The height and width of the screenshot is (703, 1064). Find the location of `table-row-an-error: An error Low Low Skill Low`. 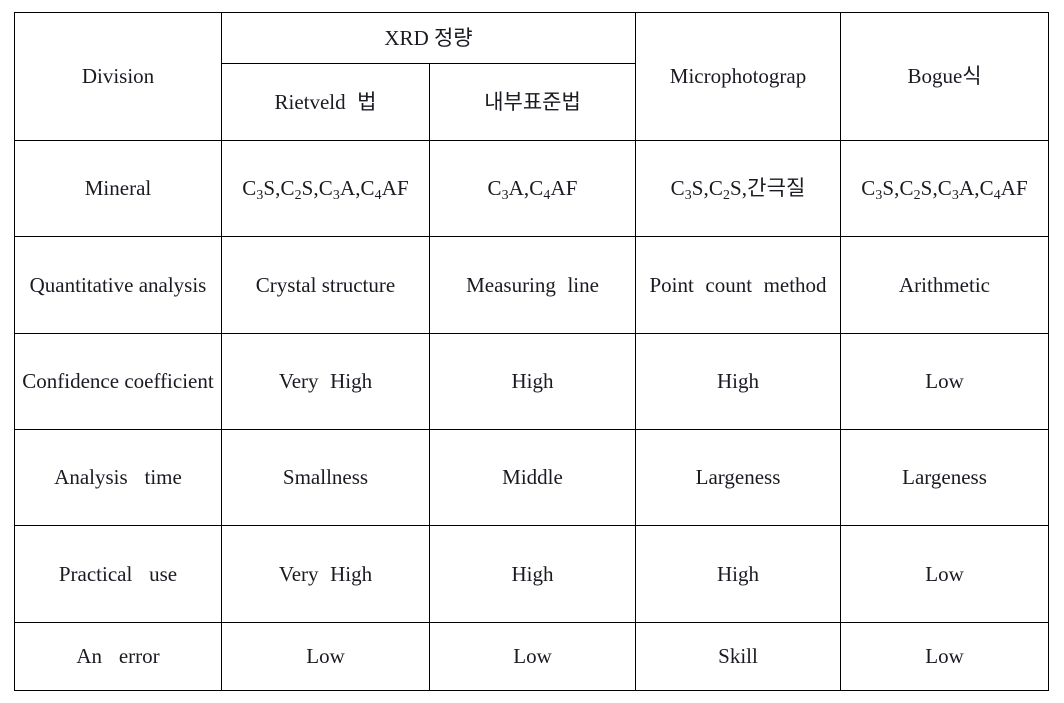

table-row-an-error: An error Low Low Skill Low is located at coordinates (532, 656).